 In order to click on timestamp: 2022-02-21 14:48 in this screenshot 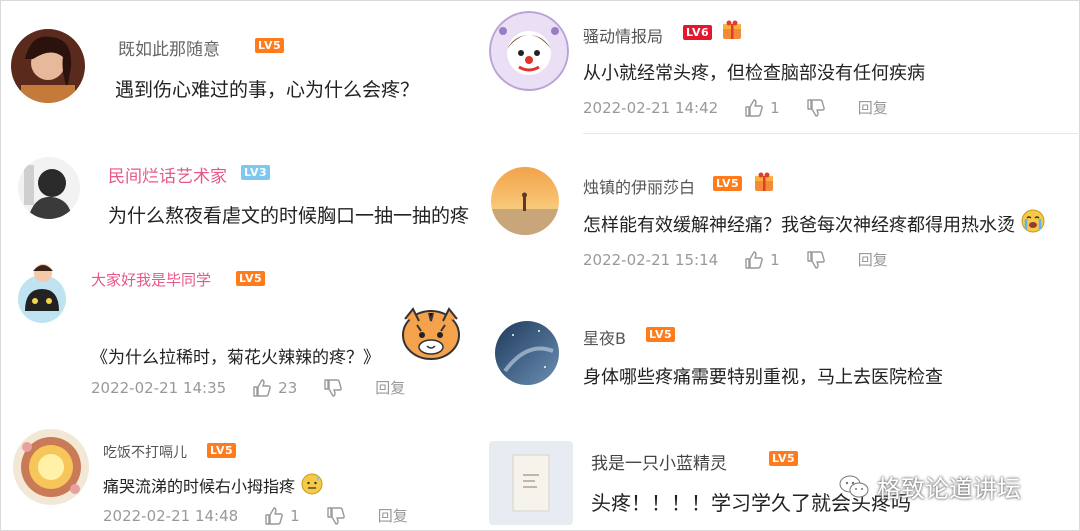, I will do `click(171, 515)`.